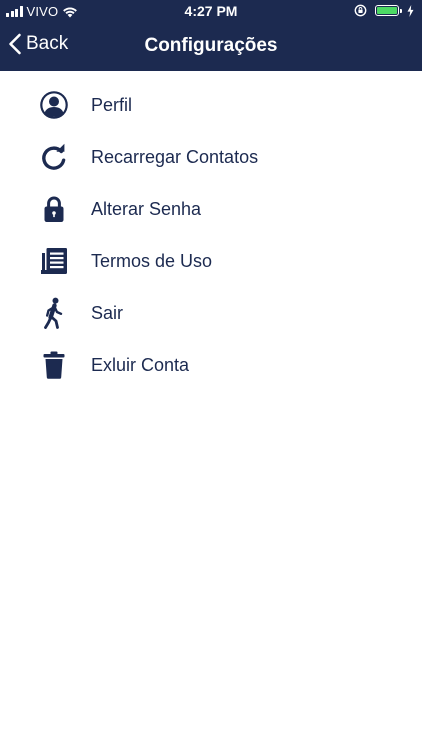 This screenshot has width=422, height=750. Describe the element at coordinates (211, 313) in the screenshot. I see `menu-item-sair: Sair` at that location.